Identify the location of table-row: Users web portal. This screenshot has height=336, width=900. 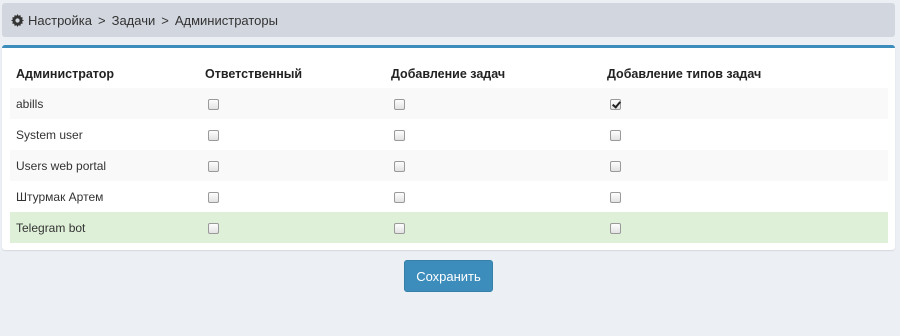
(449, 165).